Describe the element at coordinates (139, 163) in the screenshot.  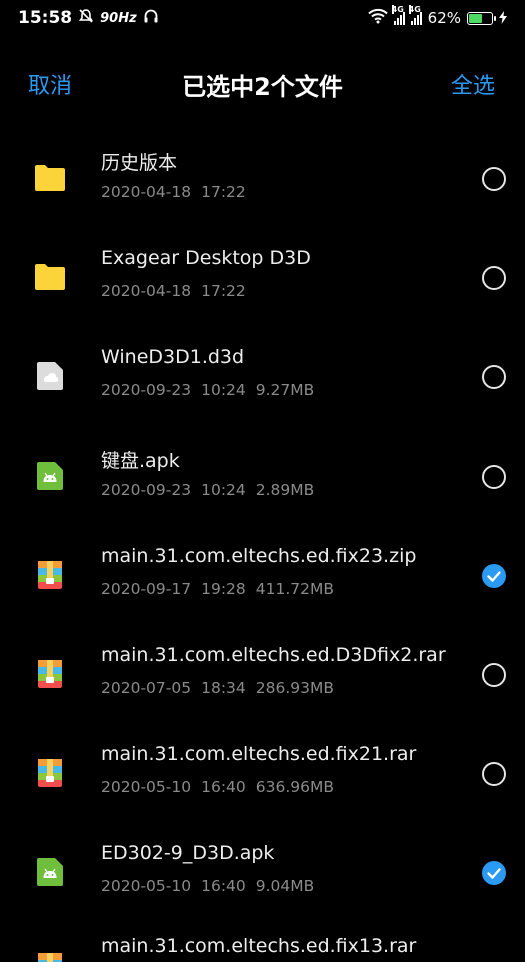
I see `file-name: 历史版本` at that location.